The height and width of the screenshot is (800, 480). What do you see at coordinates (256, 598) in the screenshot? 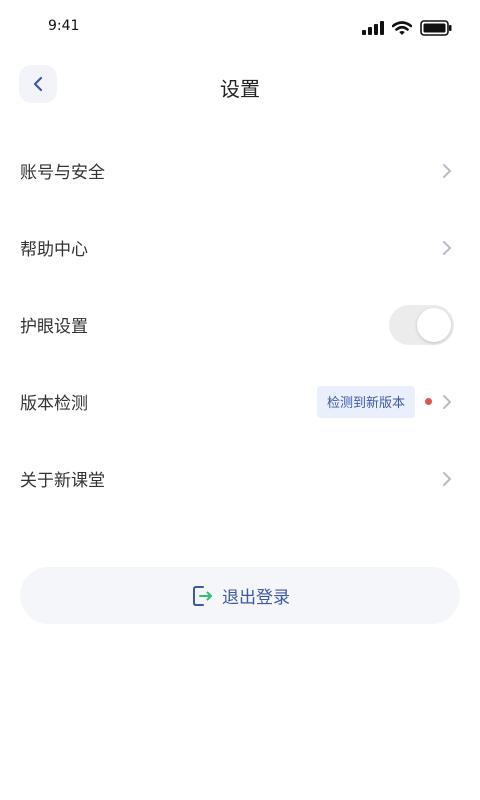
I see `logout-label: 退出登录` at bounding box center [256, 598].